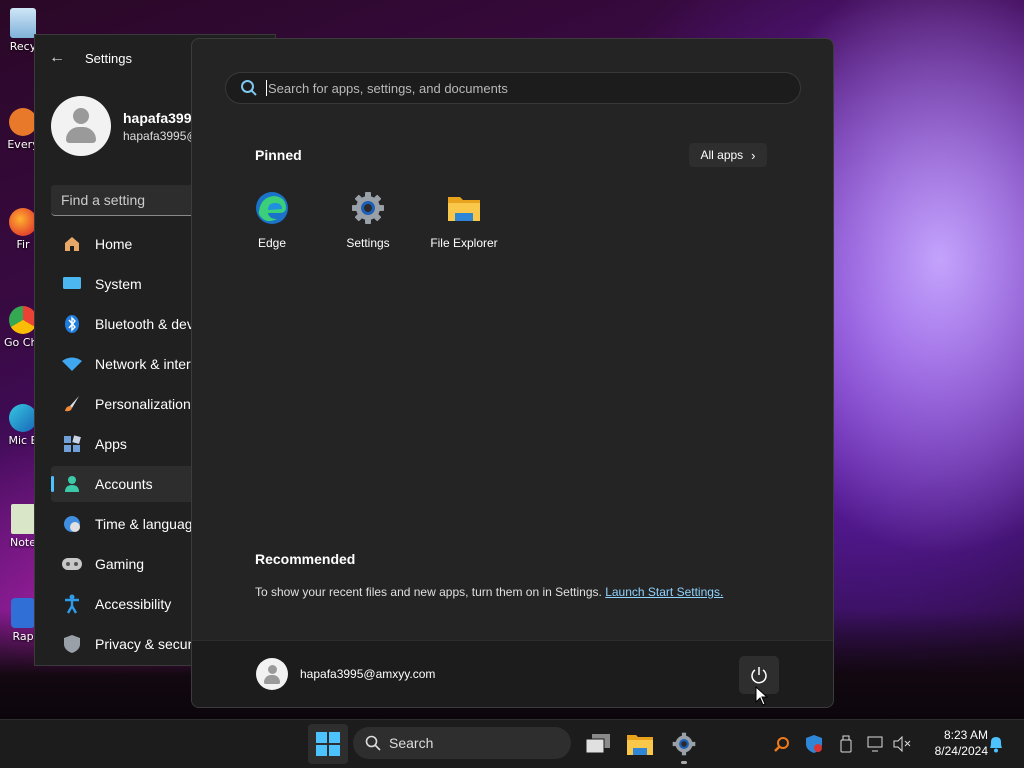 The image size is (1024, 768). I want to click on nav-label: Accessibility, so click(133, 604).